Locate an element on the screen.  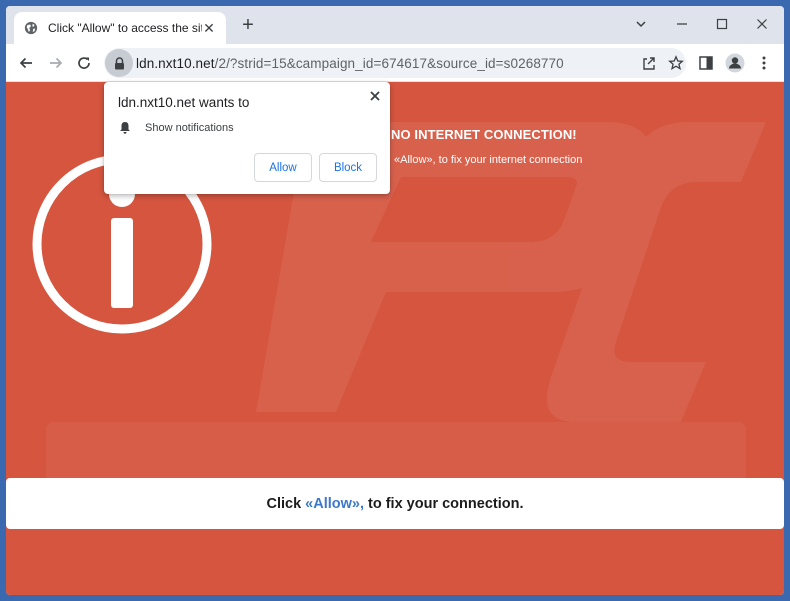
allow-button: Allow is located at coordinates (283, 167).